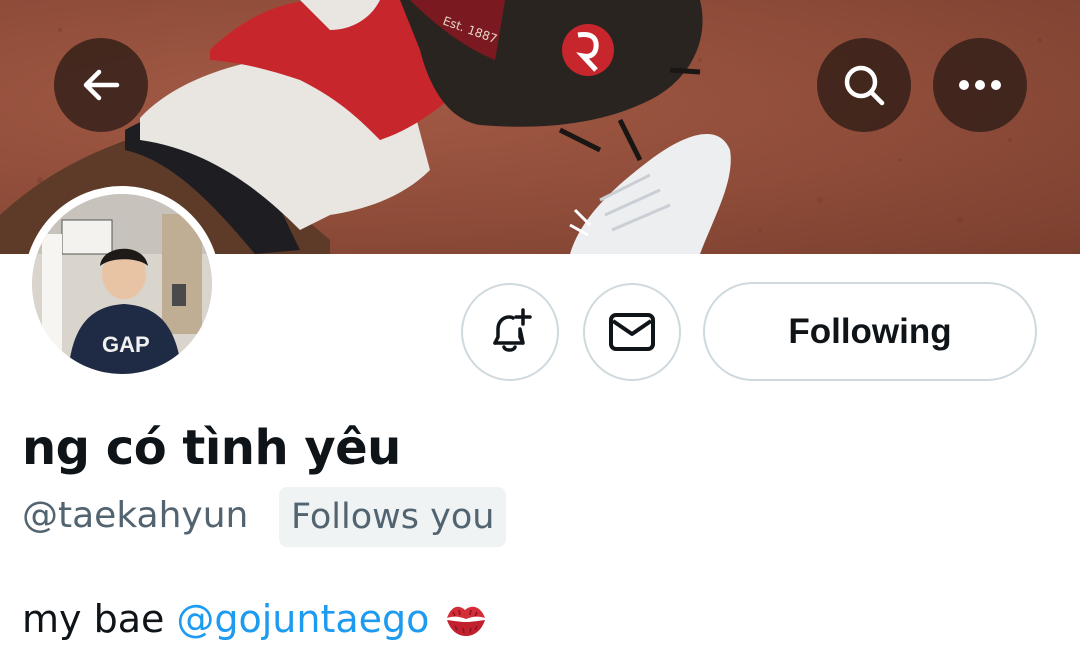 This screenshot has height=666, width=1080. Describe the element at coordinates (393, 517) in the screenshot. I see `follows-you-badge: Follows you` at that location.